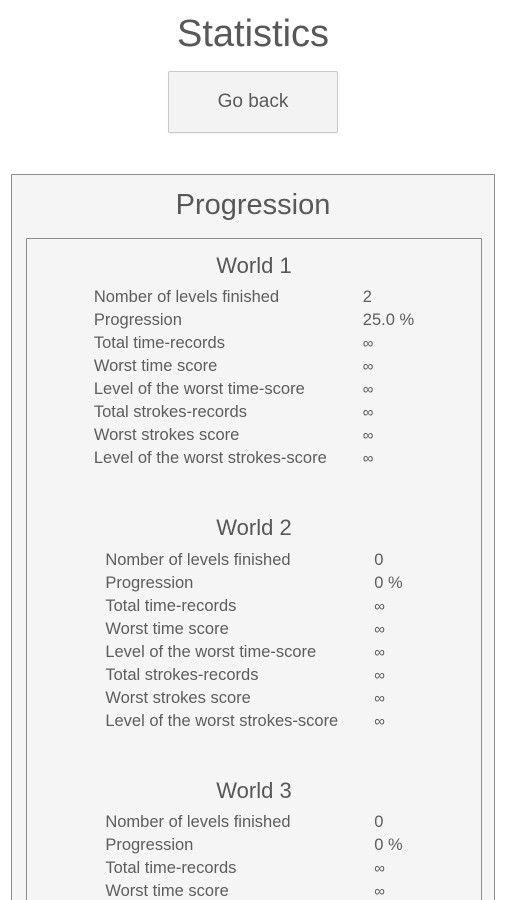  What do you see at coordinates (254, 320) in the screenshot?
I see `table-row: Progression 25.0 %` at bounding box center [254, 320].